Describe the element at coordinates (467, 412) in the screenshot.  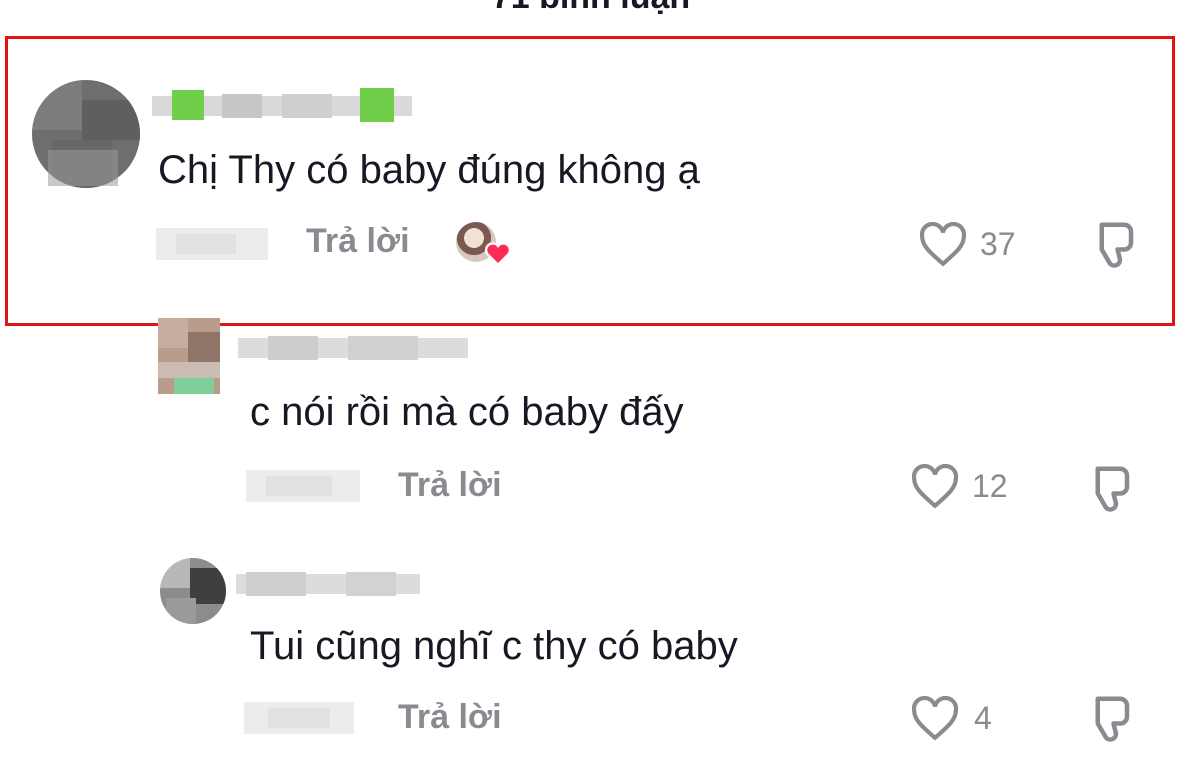
I see `comment-text: c nói rồi mà có baby đấy` at that location.